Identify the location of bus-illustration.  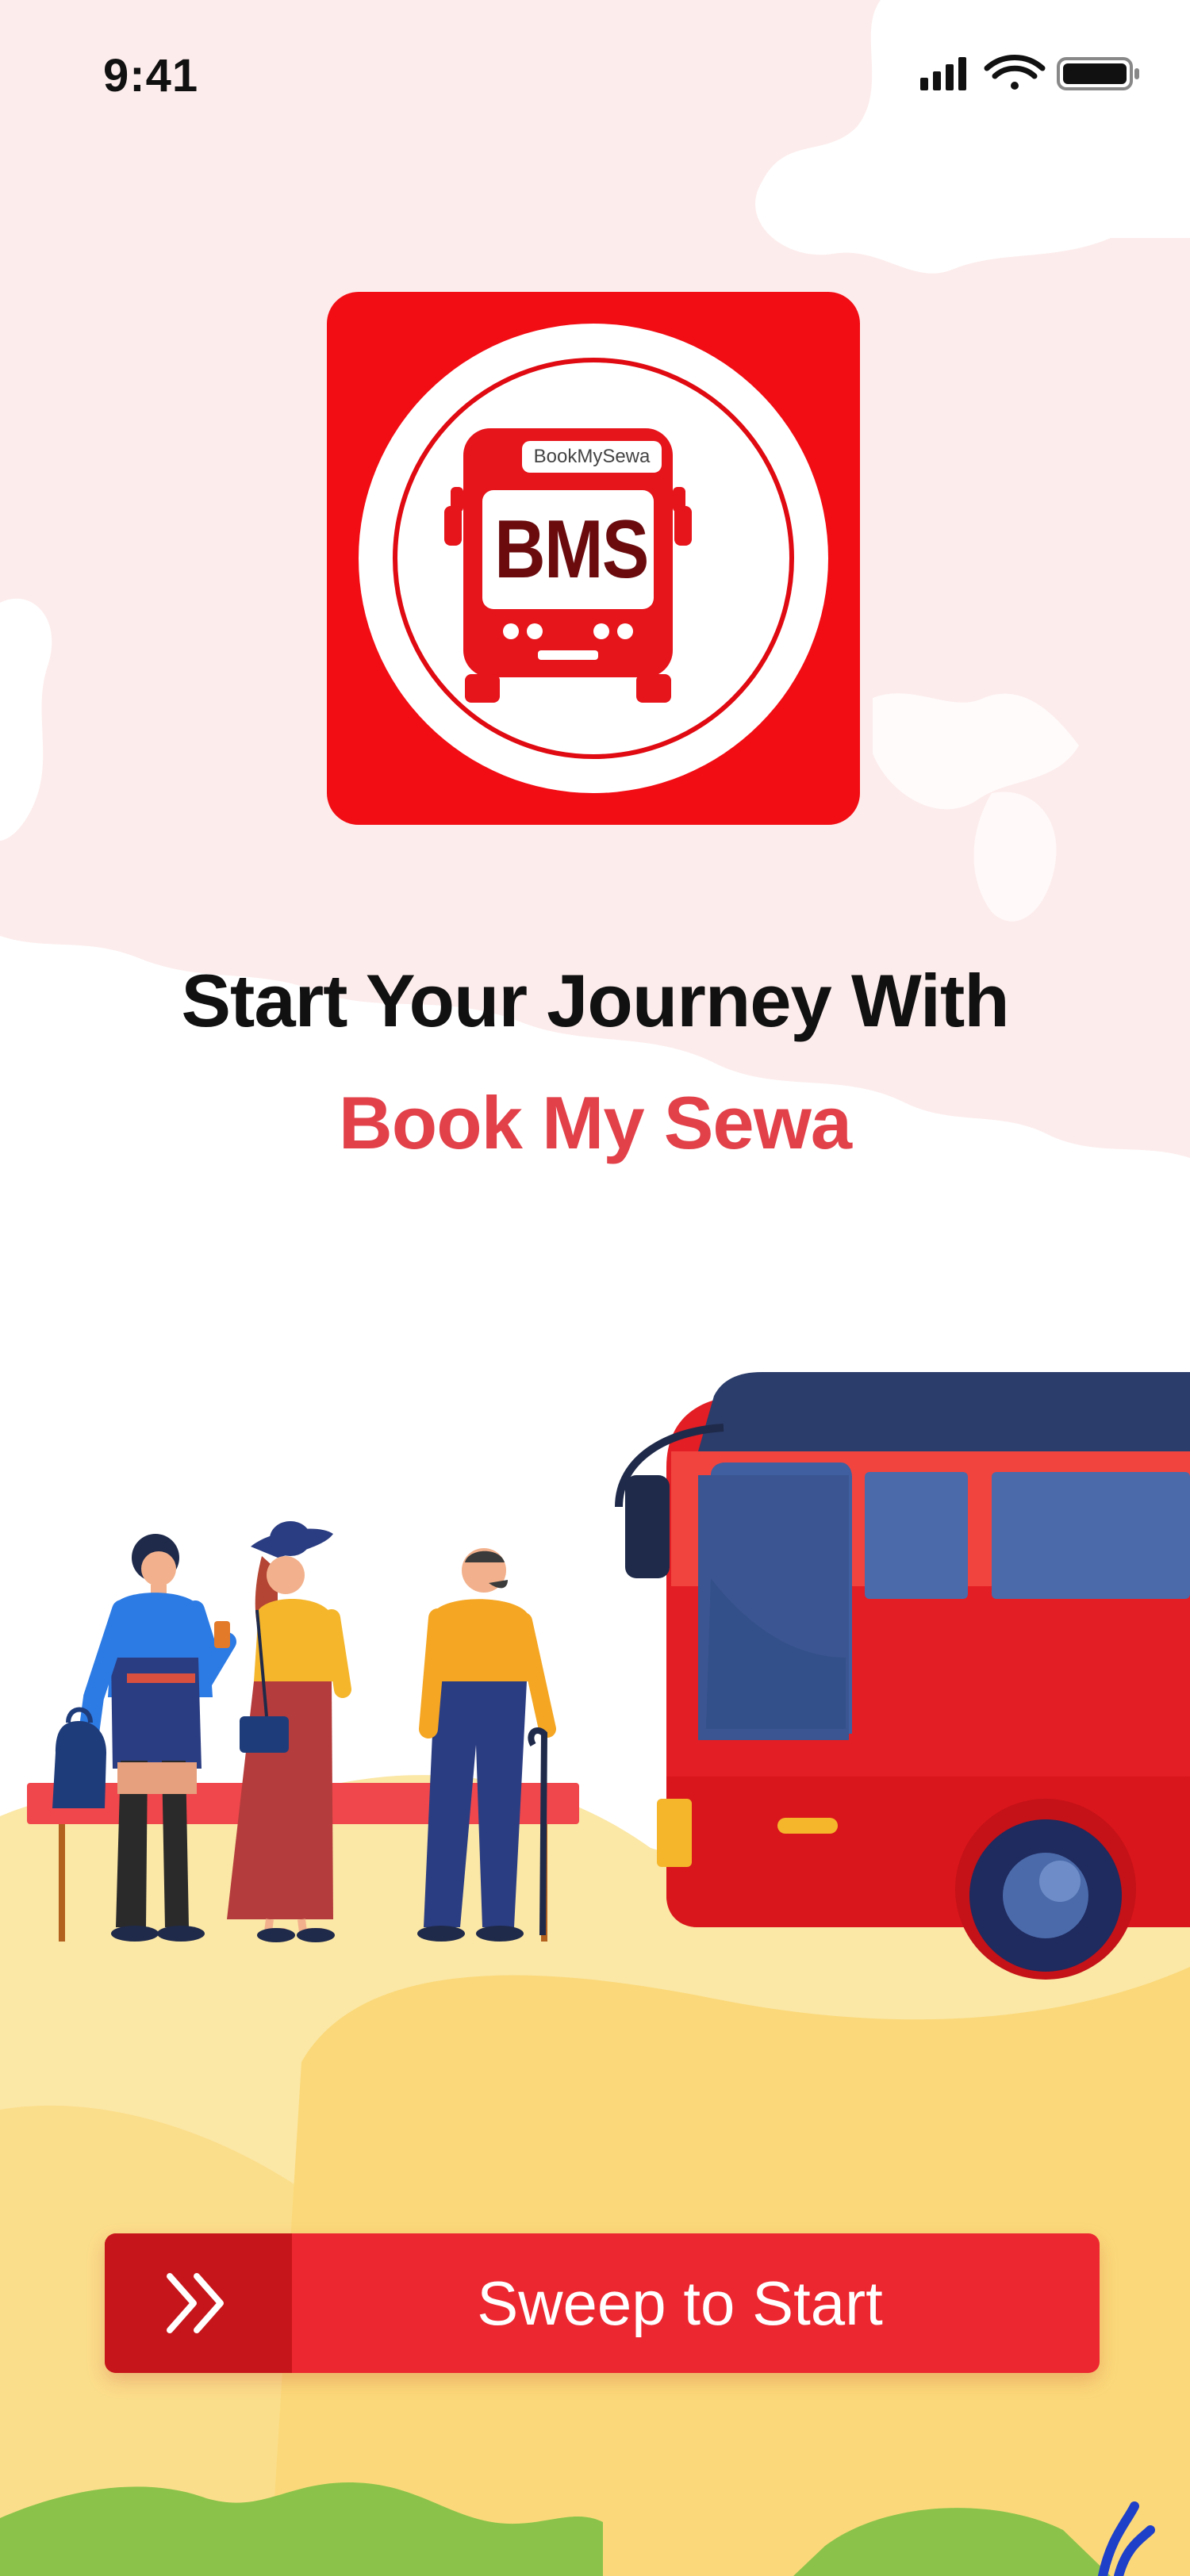
(902, 1676).